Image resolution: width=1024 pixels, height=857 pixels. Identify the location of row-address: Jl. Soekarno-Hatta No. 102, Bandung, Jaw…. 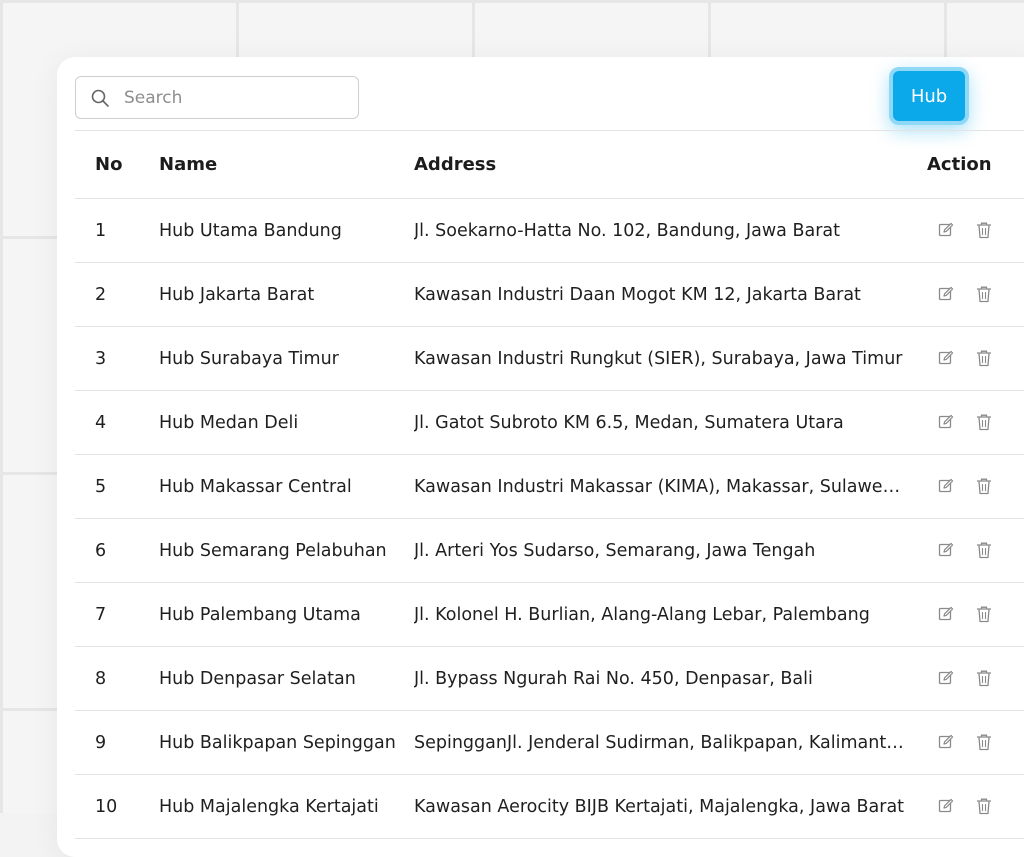
(627, 230).